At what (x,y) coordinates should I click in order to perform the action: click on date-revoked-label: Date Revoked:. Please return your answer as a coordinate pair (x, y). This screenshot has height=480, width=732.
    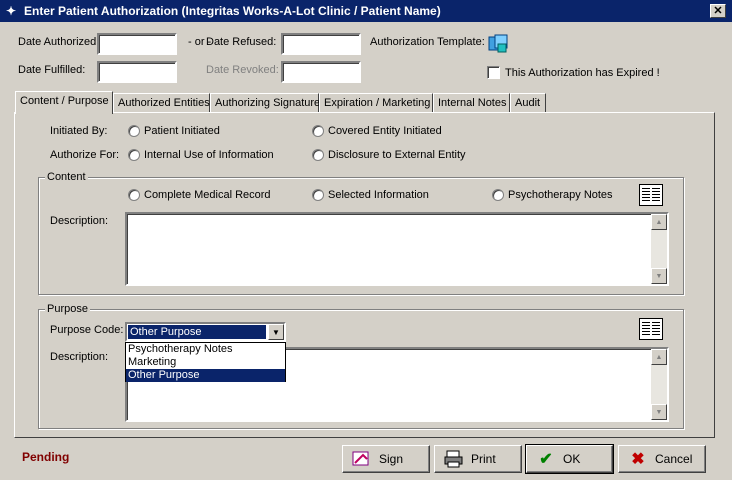
    Looking at the image, I should click on (242, 70).